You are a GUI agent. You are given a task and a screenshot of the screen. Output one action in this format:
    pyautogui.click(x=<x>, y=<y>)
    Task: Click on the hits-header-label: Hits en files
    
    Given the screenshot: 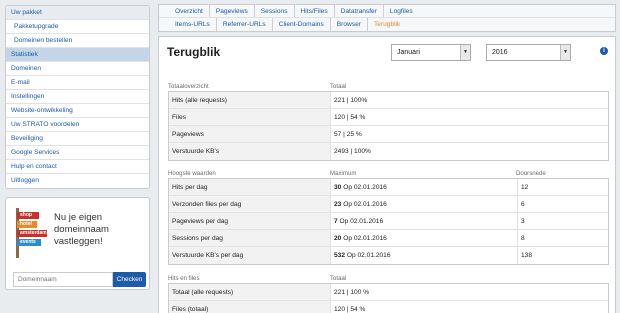 What is the action you would take?
    pyautogui.click(x=184, y=278)
    